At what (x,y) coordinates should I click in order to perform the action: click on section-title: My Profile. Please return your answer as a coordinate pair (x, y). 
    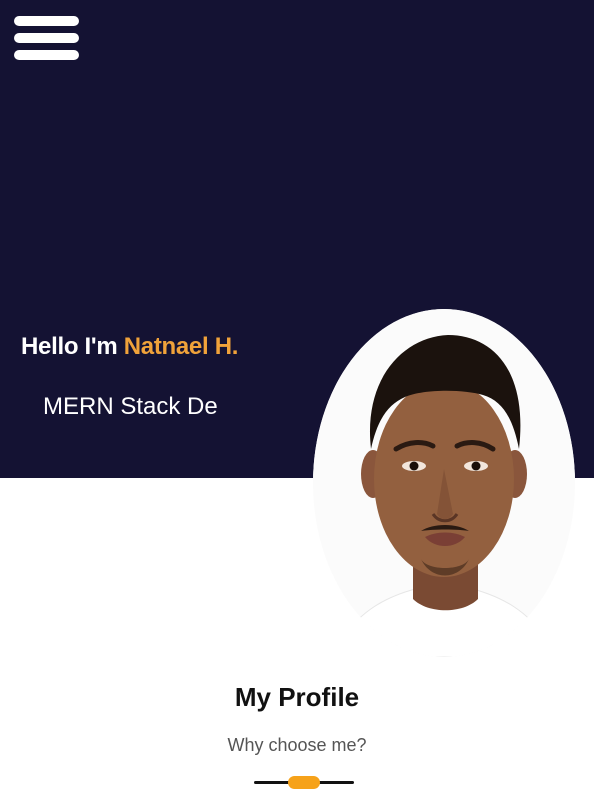
    Looking at the image, I should click on (297, 697).